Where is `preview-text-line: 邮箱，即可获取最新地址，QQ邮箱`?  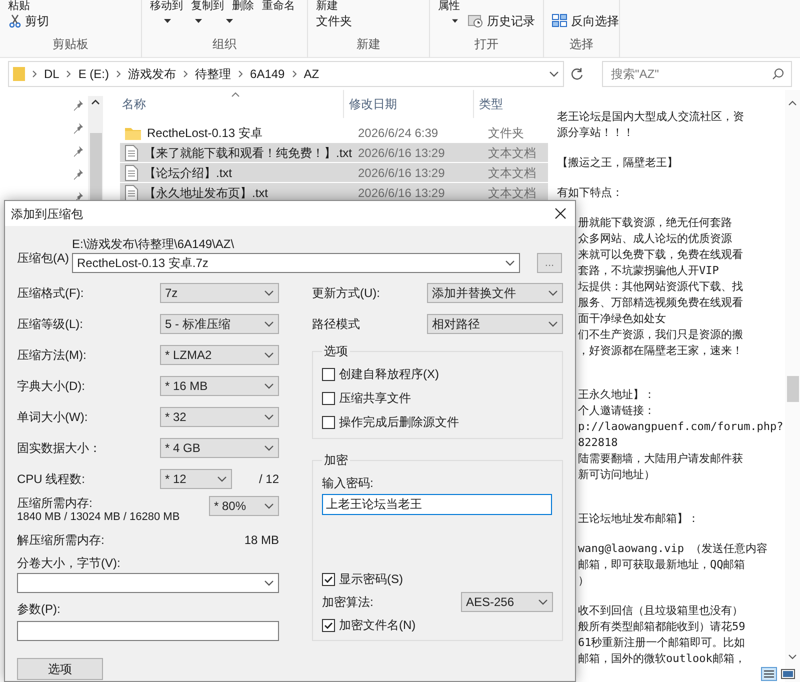 preview-text-line: 邮箱，即可获取最新地址，QQ邮箱 is located at coordinates (661, 565).